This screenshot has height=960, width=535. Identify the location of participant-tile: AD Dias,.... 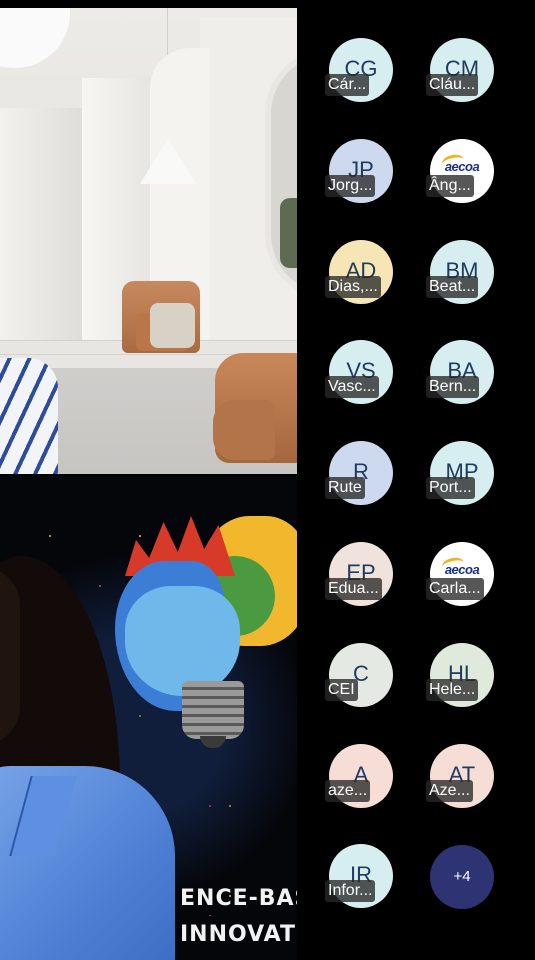
(359, 272).